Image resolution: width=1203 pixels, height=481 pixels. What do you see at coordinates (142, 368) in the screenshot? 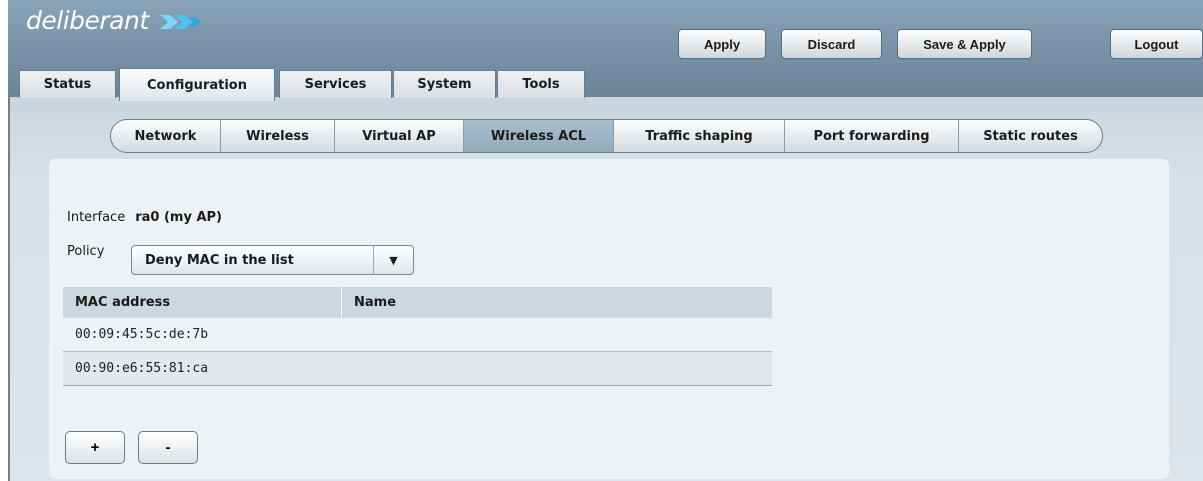
I see `mac-cell: 00:90:e6:55:81:ca` at bounding box center [142, 368].